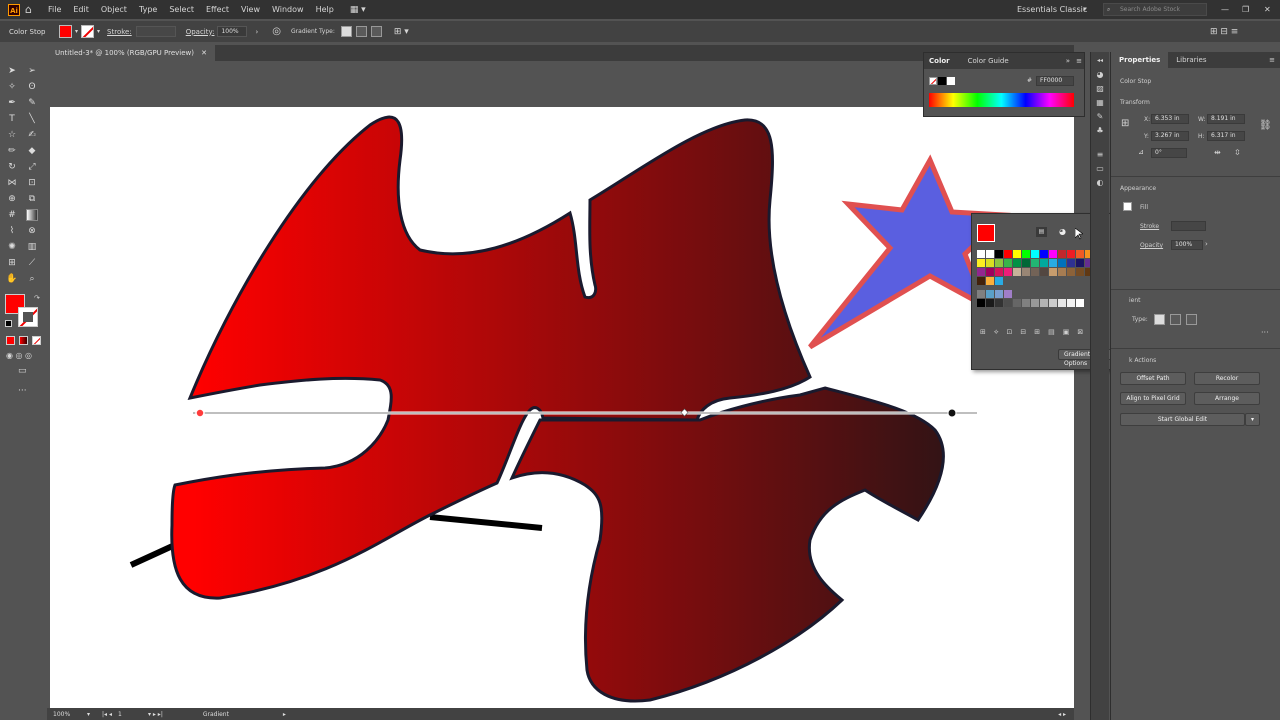 This screenshot has width=1280, height=720. I want to click on transparency-panel-icon: ◐, so click(1100, 183).